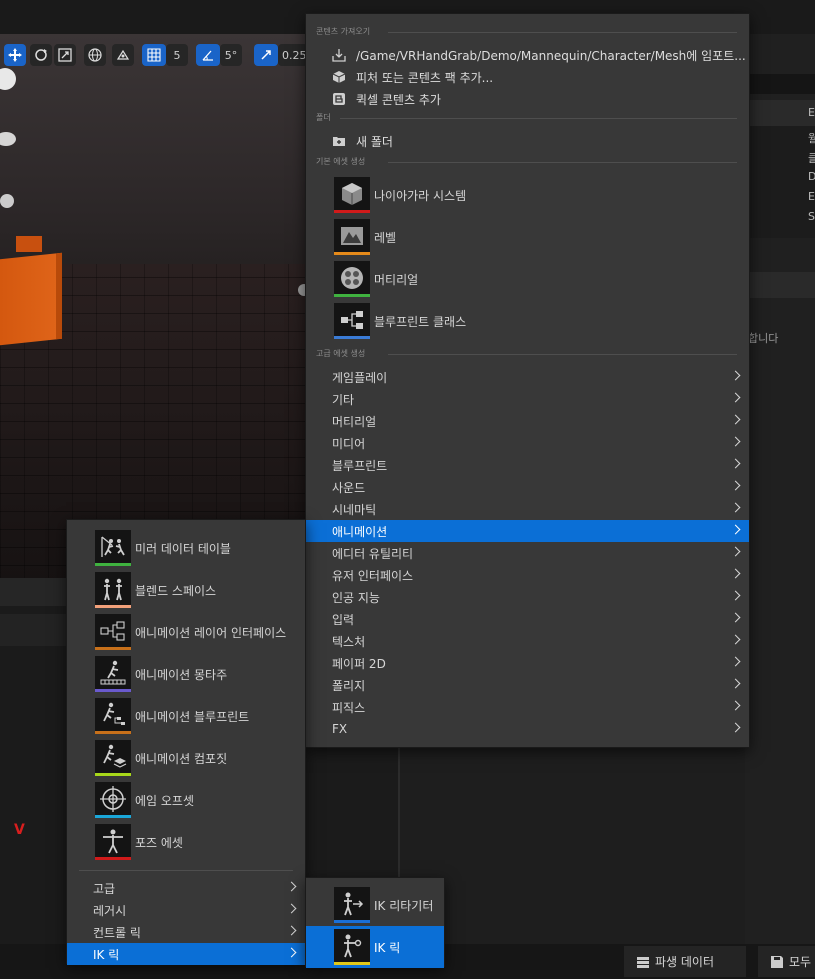  I want to click on create-anim-montage-item: 애니메이션 몽타주, so click(186, 674).